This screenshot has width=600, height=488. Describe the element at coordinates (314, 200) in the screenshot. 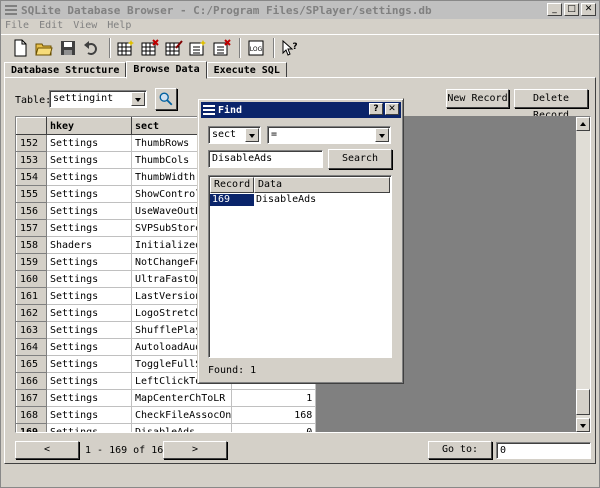

I see `result-data-cell: DisableAds` at that location.